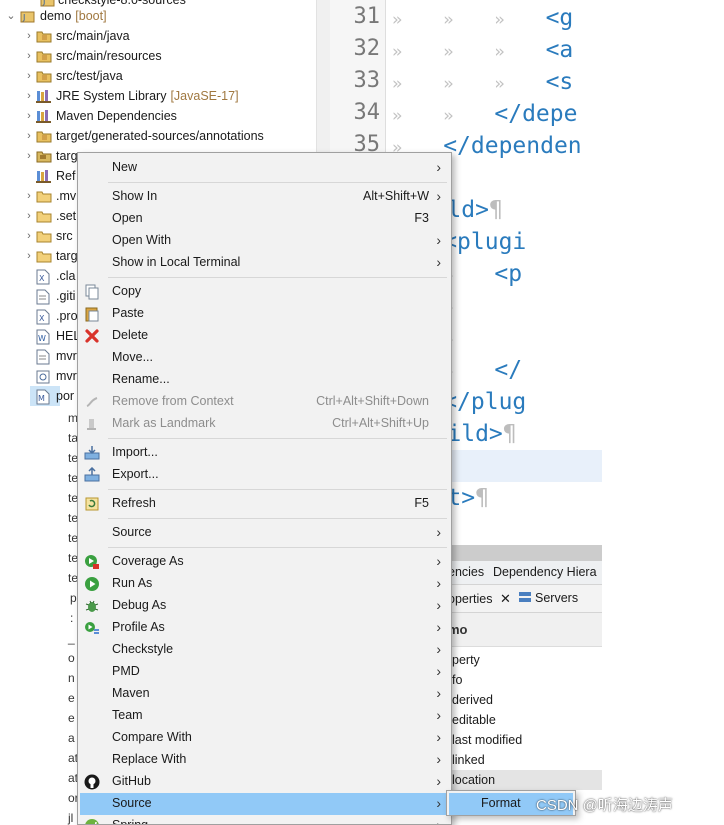 The width and height of the screenshot is (724, 825). What do you see at coordinates (264, 292) in the screenshot?
I see `menu-item-copy: Copy` at bounding box center [264, 292].